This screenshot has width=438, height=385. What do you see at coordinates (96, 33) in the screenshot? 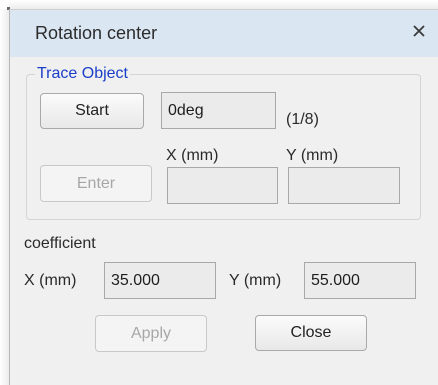
I see `dialog-title: Rotation center` at bounding box center [96, 33].